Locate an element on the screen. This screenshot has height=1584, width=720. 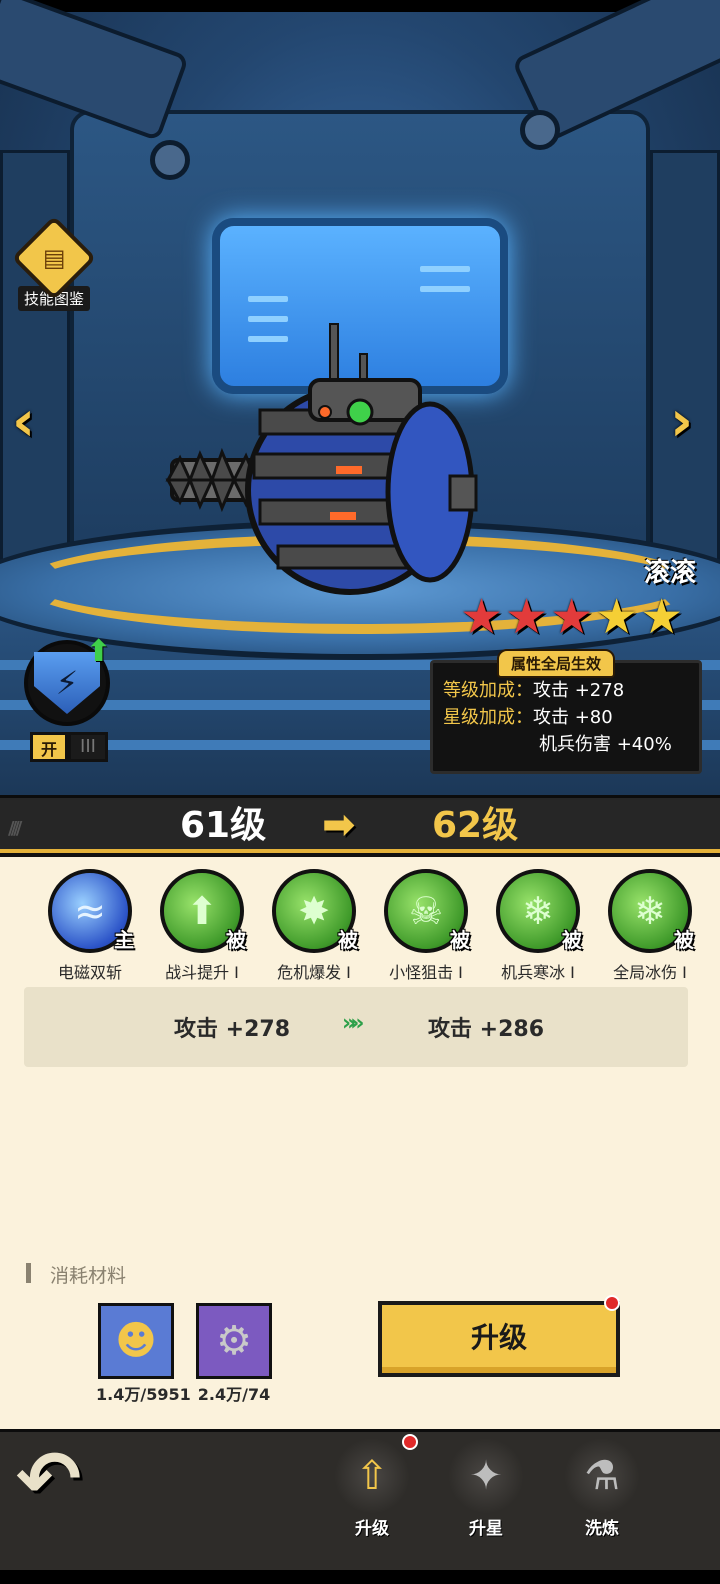
toggle-on: 开 is located at coordinates (49, 747).